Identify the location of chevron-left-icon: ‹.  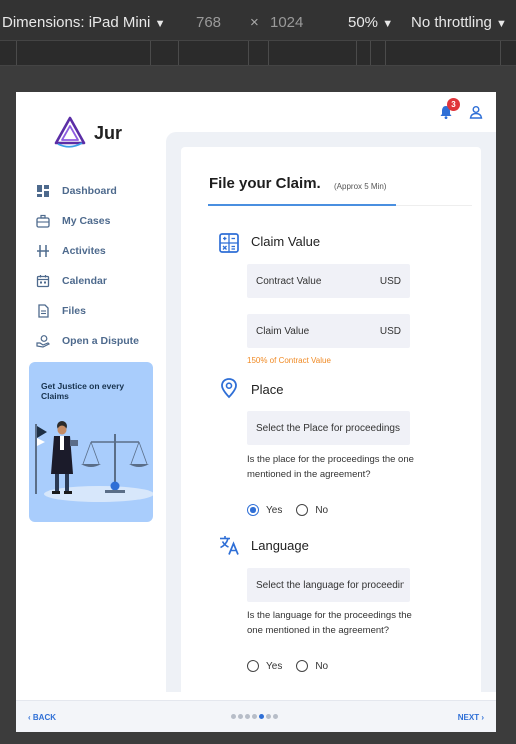
(29, 717).